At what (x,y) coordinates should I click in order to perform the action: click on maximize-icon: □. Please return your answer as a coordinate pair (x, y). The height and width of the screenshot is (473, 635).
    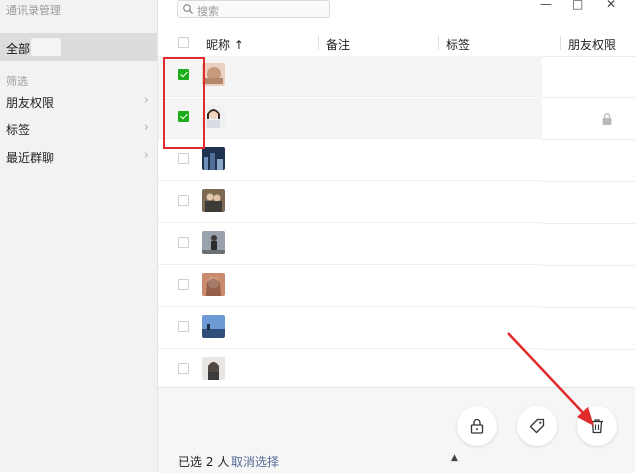
    Looking at the image, I should click on (577, 5).